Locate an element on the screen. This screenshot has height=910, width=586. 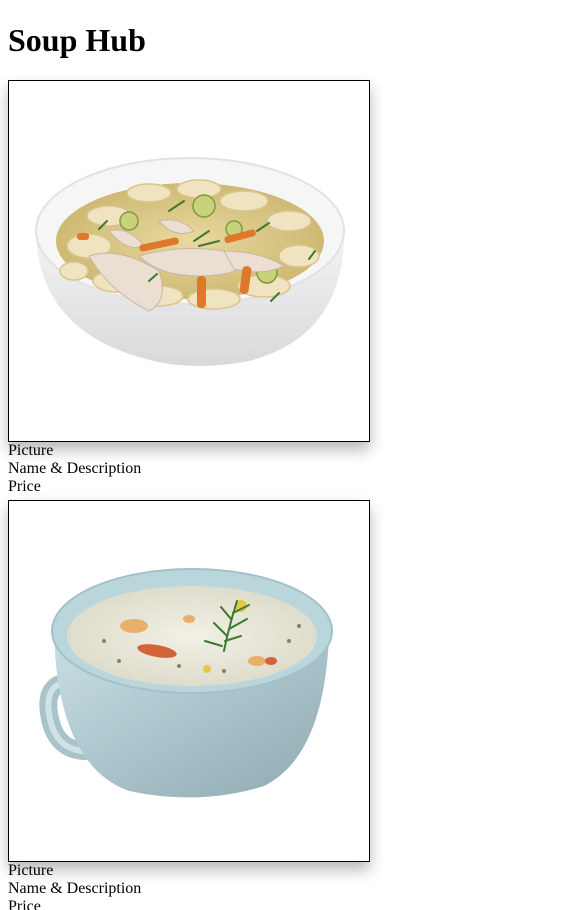
chicken-noodle-soup-image is located at coordinates (190, 261).